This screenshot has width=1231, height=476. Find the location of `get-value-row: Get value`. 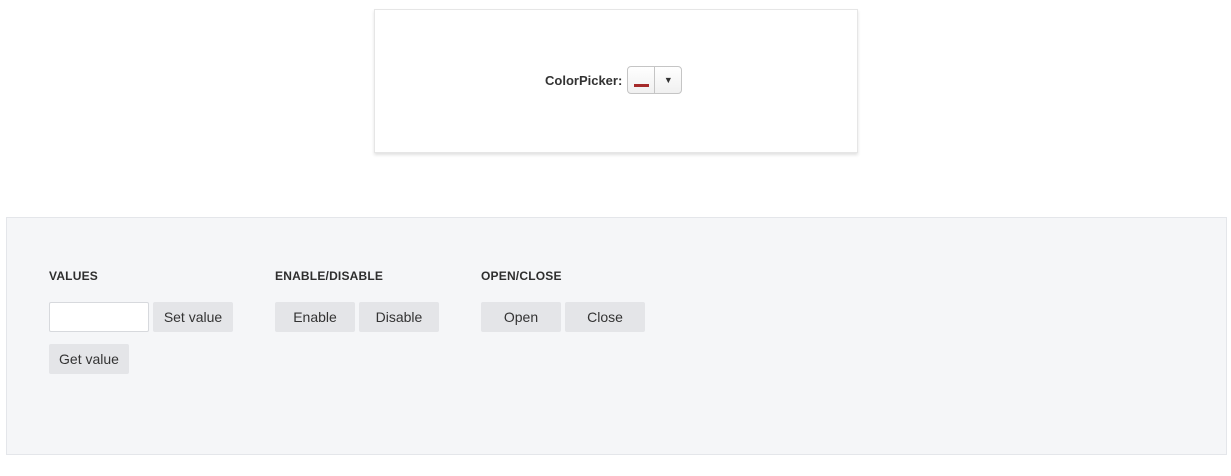

get-value-row: Get value is located at coordinates (141, 359).